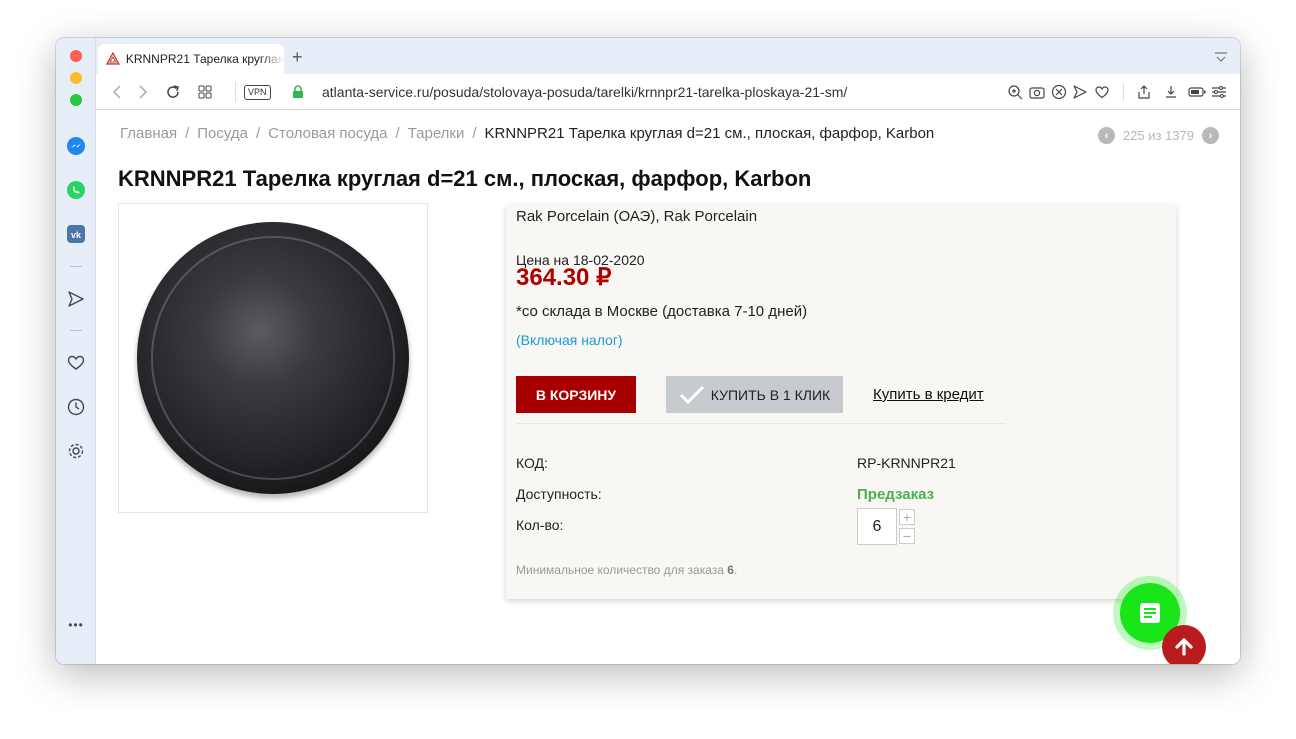  What do you see at coordinates (76, 407) in the screenshot?
I see `history-clock-icon` at bounding box center [76, 407].